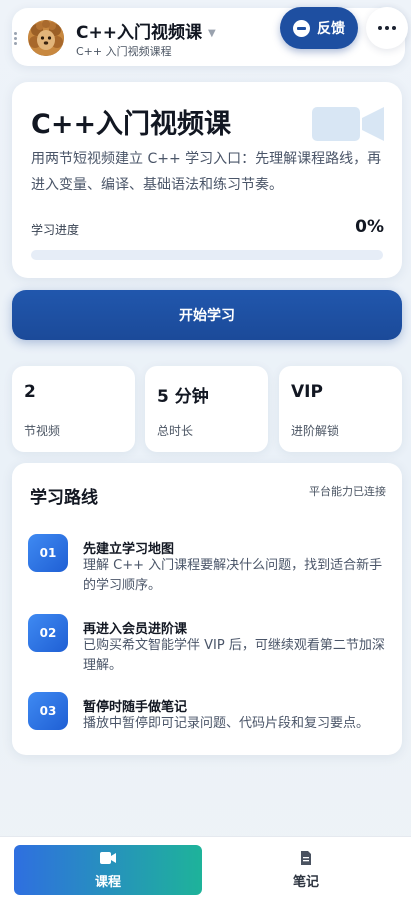 This screenshot has height=901, width=411. What do you see at coordinates (139, 33) in the screenshot?
I see `app-title-text: C++入门视频课` at bounding box center [139, 33].